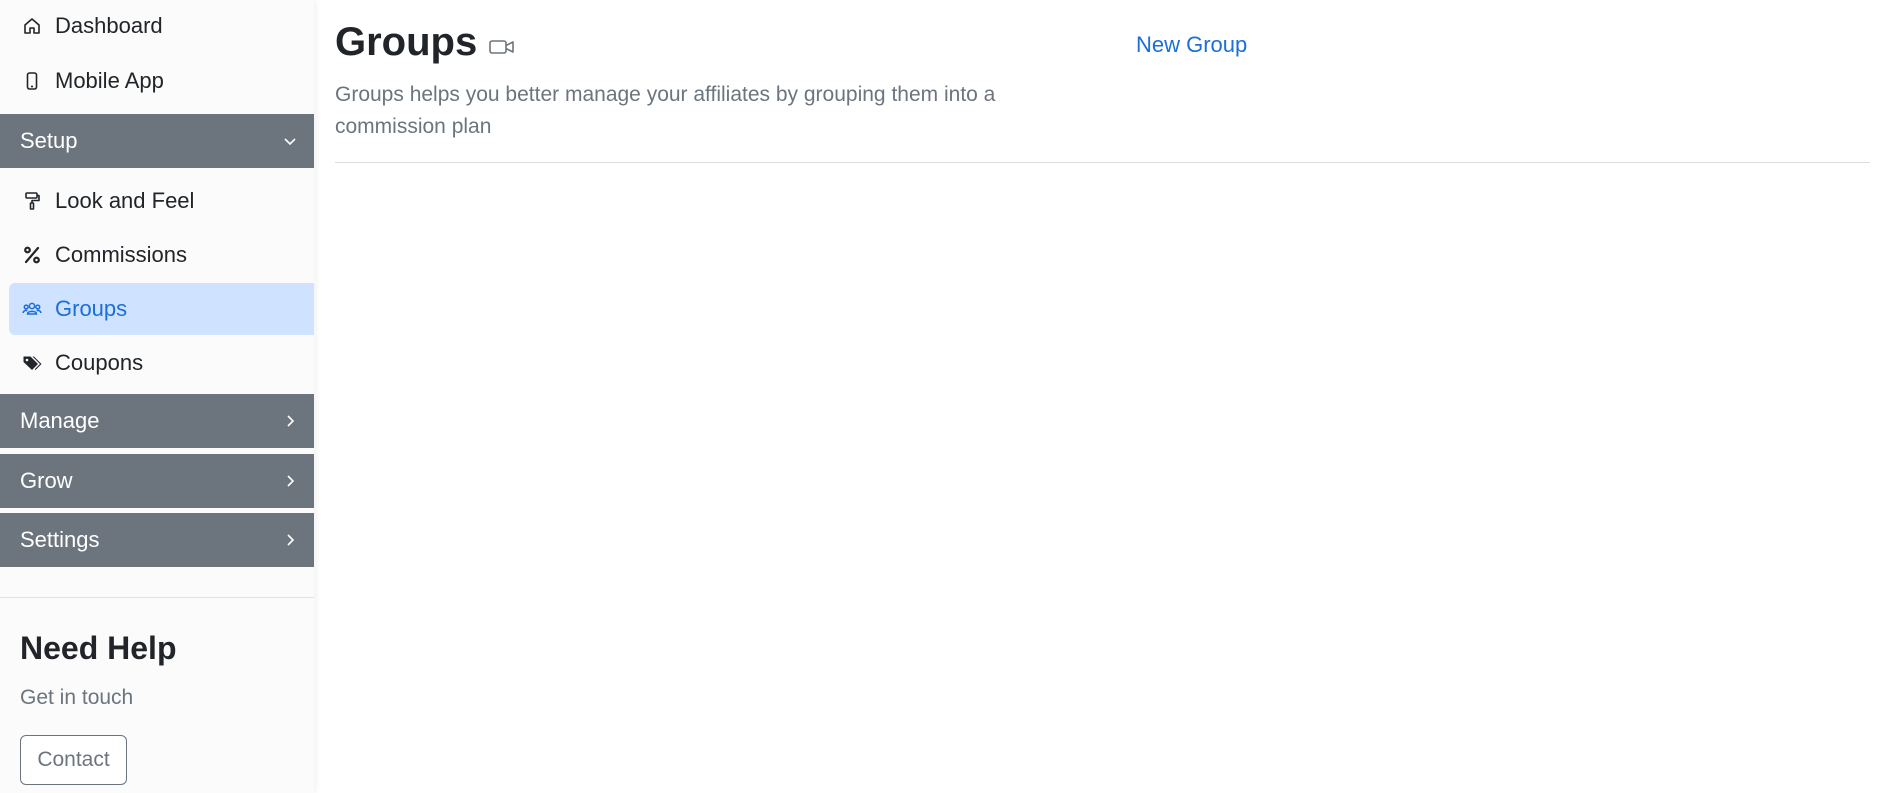 Image resolution: width=1885 pixels, height=793 pixels. Describe the element at coordinates (157, 540) in the screenshot. I see `section-header-settings: Settings` at that location.